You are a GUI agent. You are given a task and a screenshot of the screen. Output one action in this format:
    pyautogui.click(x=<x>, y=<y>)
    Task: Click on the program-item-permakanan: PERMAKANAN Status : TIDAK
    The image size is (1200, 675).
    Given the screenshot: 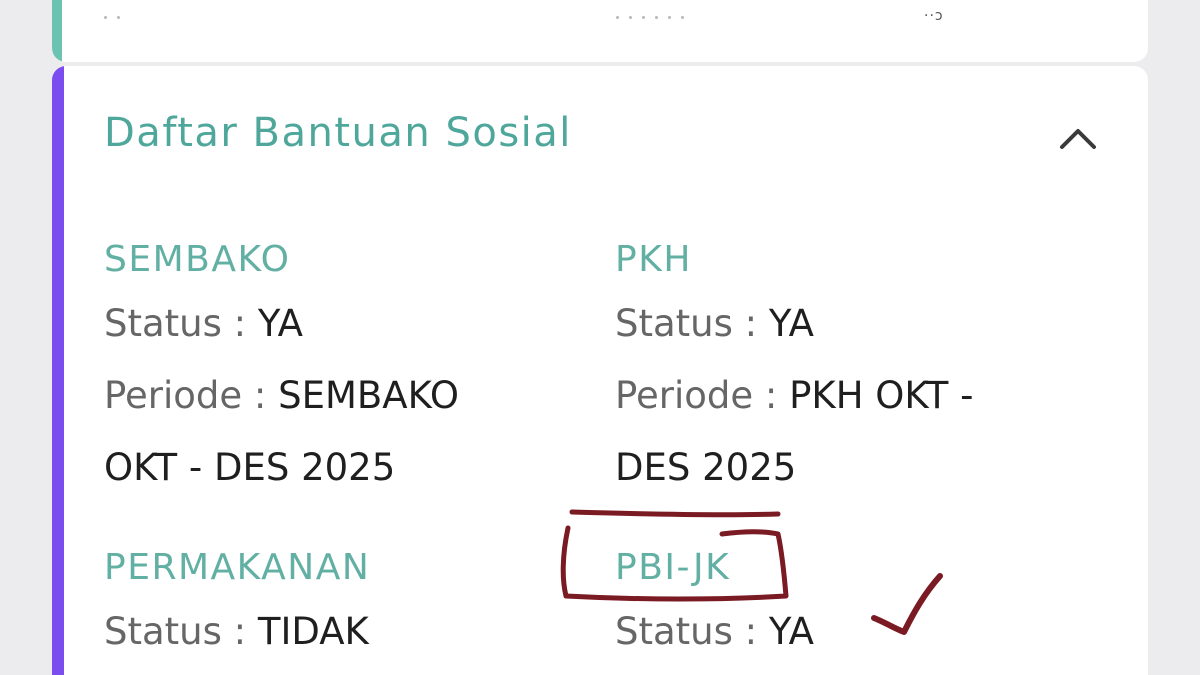 What is the action you would take?
    pyautogui.click(x=237, y=607)
    